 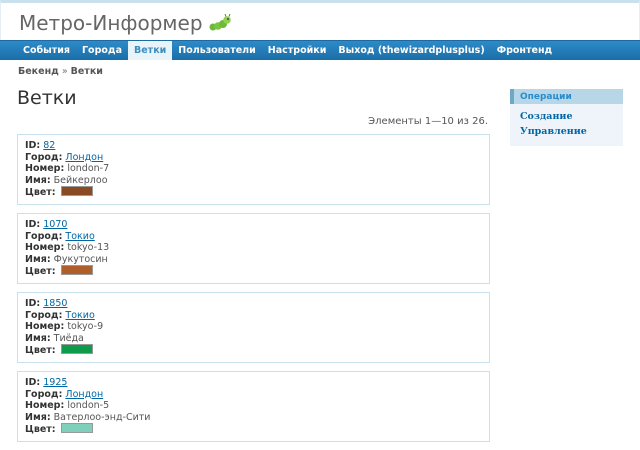 What do you see at coordinates (55, 303) in the screenshot?
I see `item-id-link: 1850` at bounding box center [55, 303].